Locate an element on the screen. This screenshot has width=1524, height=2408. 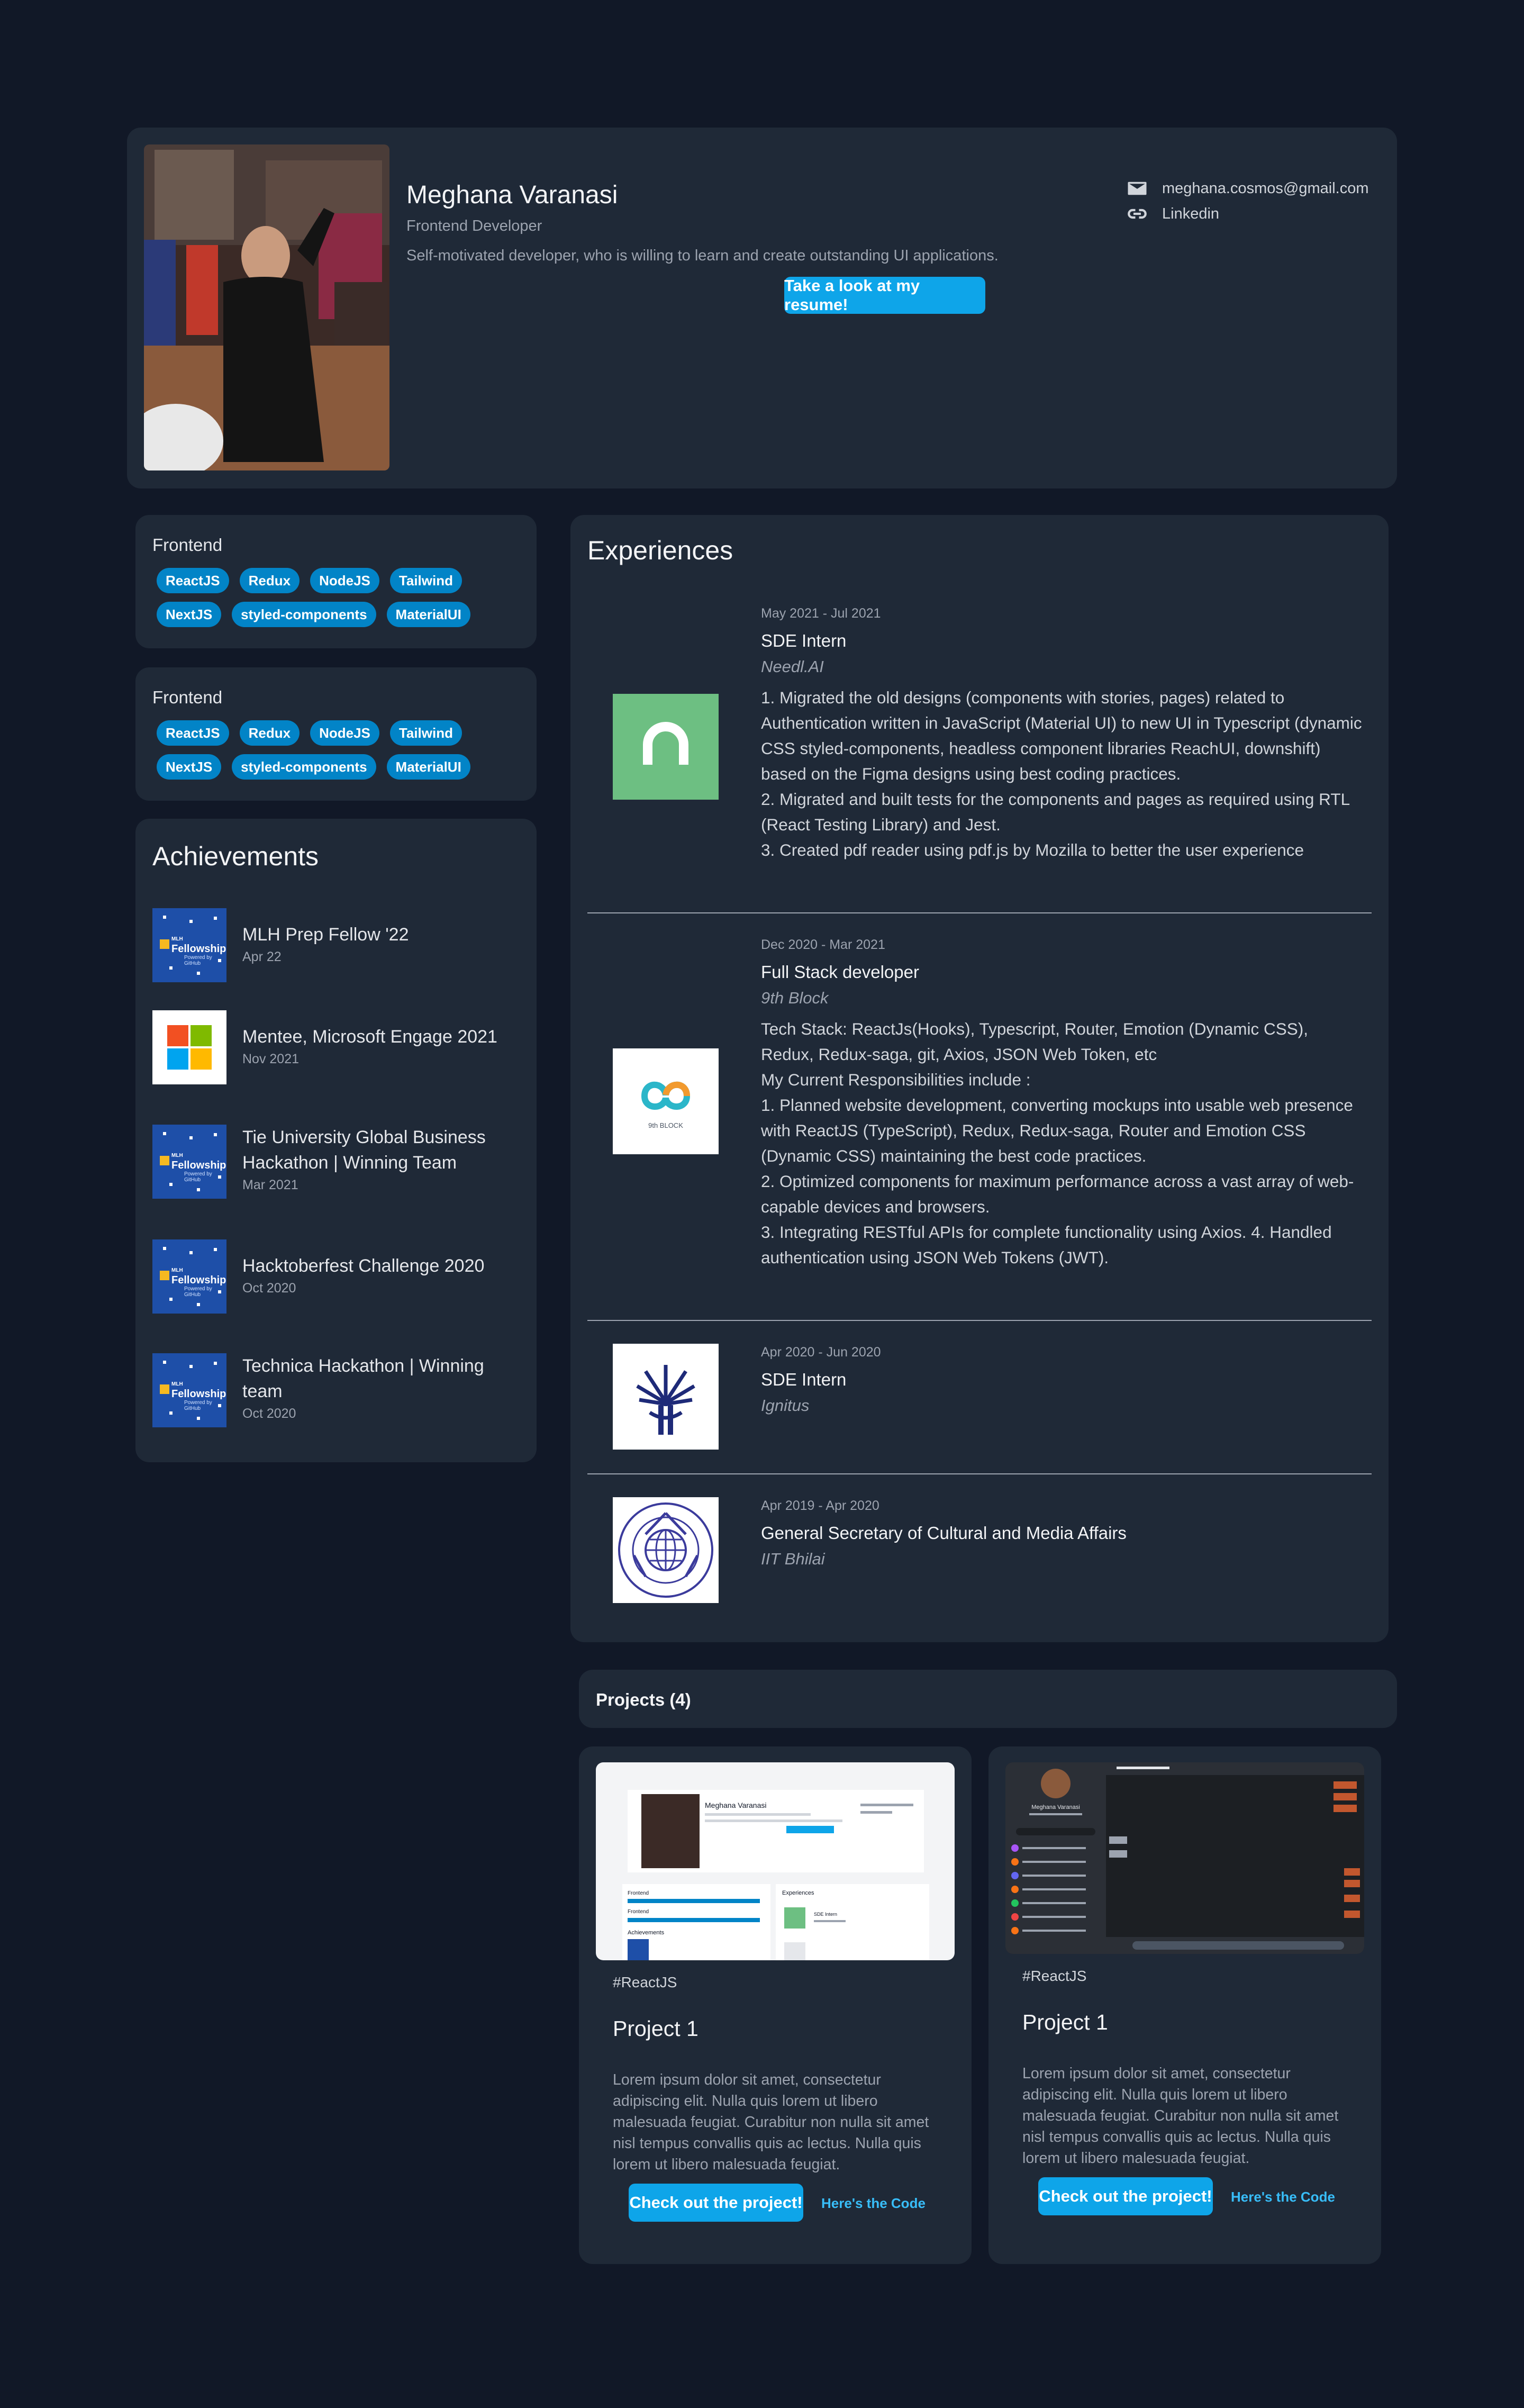
achievement-date: Apr 22 is located at coordinates (262, 957).